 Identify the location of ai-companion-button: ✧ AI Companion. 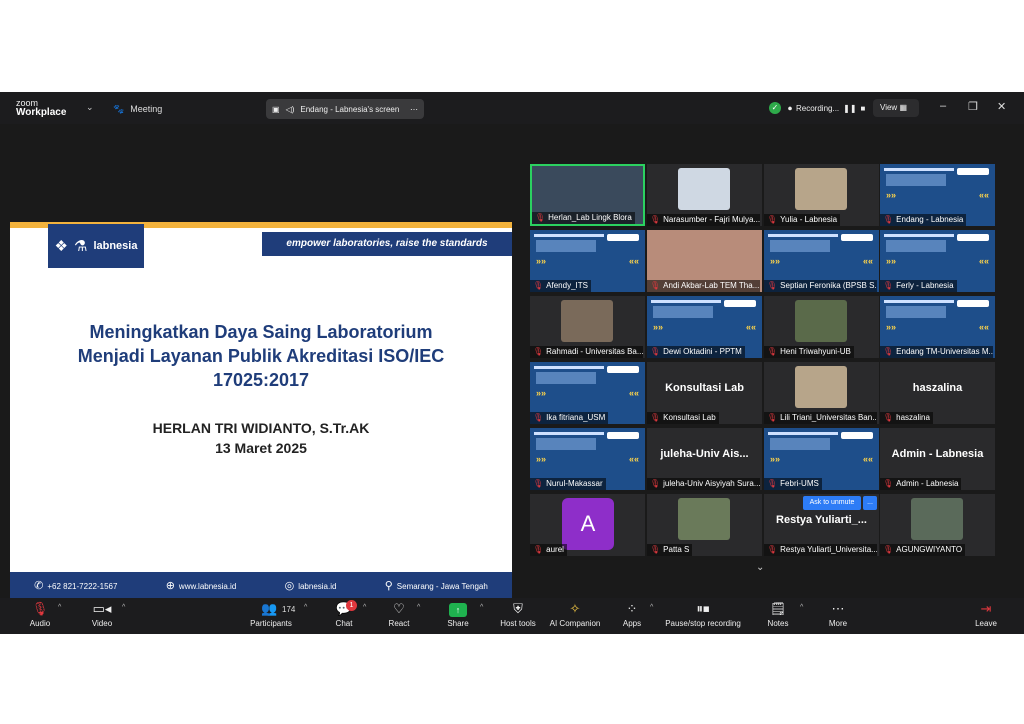
(575, 615).